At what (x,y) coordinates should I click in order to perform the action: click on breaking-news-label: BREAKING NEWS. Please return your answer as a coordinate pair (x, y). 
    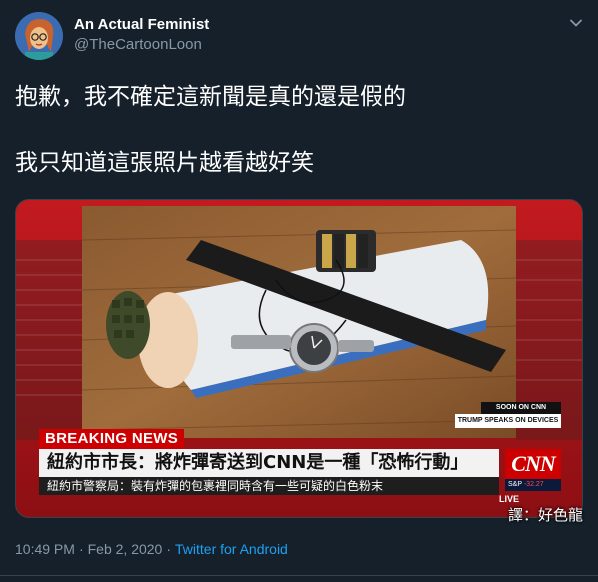
    Looking at the image, I should click on (112, 439).